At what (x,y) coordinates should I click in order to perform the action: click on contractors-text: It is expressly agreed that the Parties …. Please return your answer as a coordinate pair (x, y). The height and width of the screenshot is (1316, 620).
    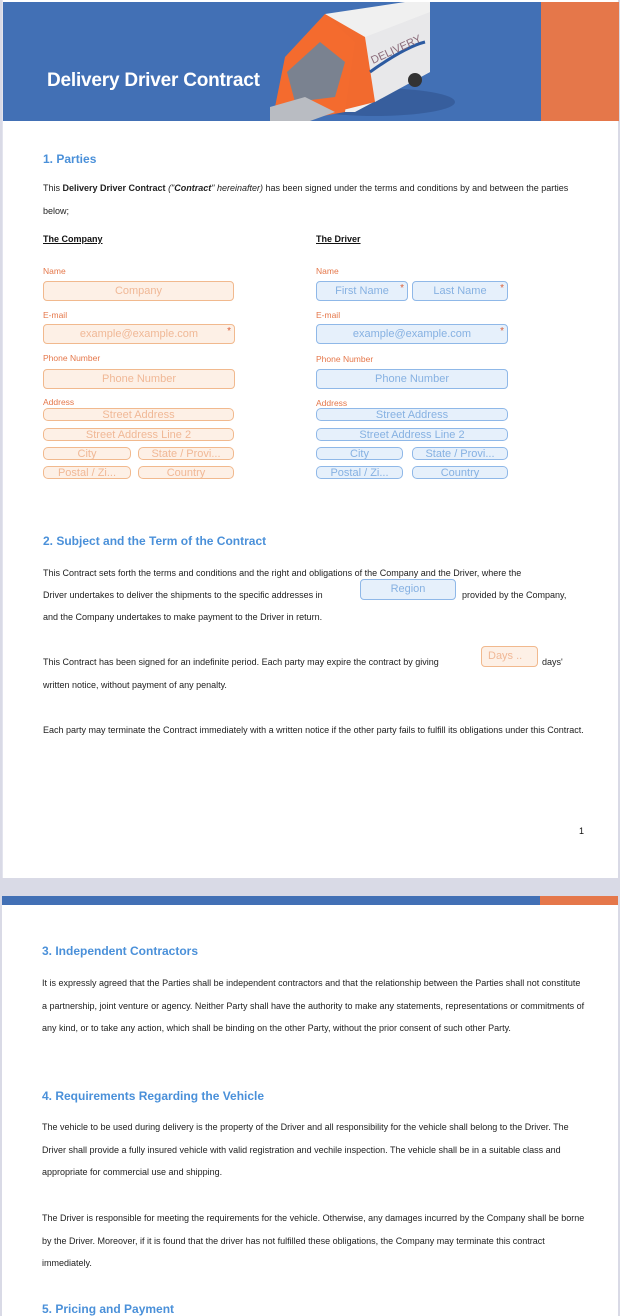
    Looking at the image, I should click on (313, 1005).